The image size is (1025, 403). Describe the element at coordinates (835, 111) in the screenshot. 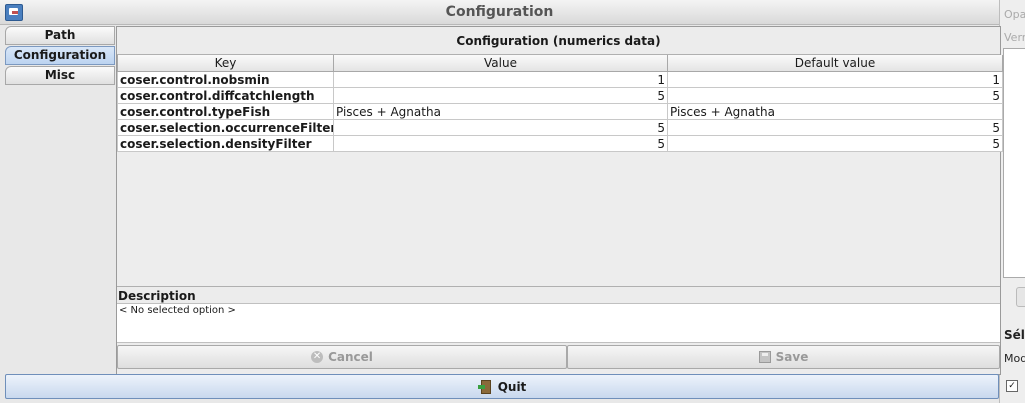

I see `row-default: Pisces + Agnatha` at that location.